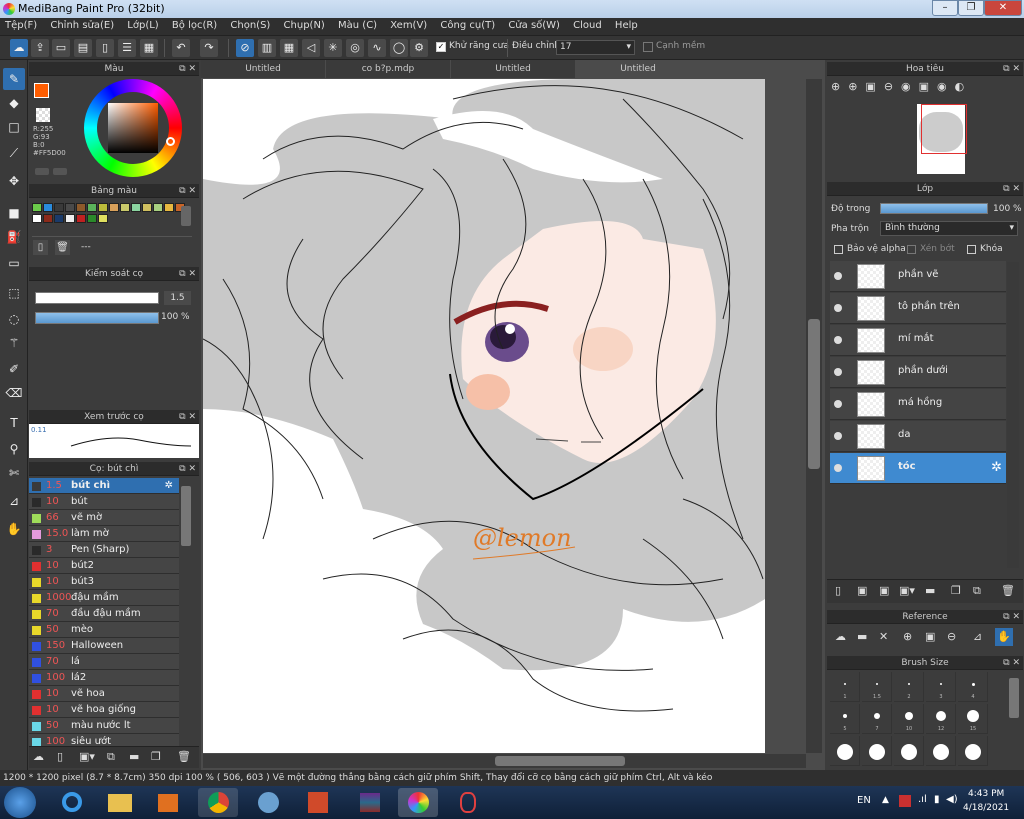 The height and width of the screenshot is (819, 1024). I want to click on brush-tool-icon: ✎, so click(14, 79).